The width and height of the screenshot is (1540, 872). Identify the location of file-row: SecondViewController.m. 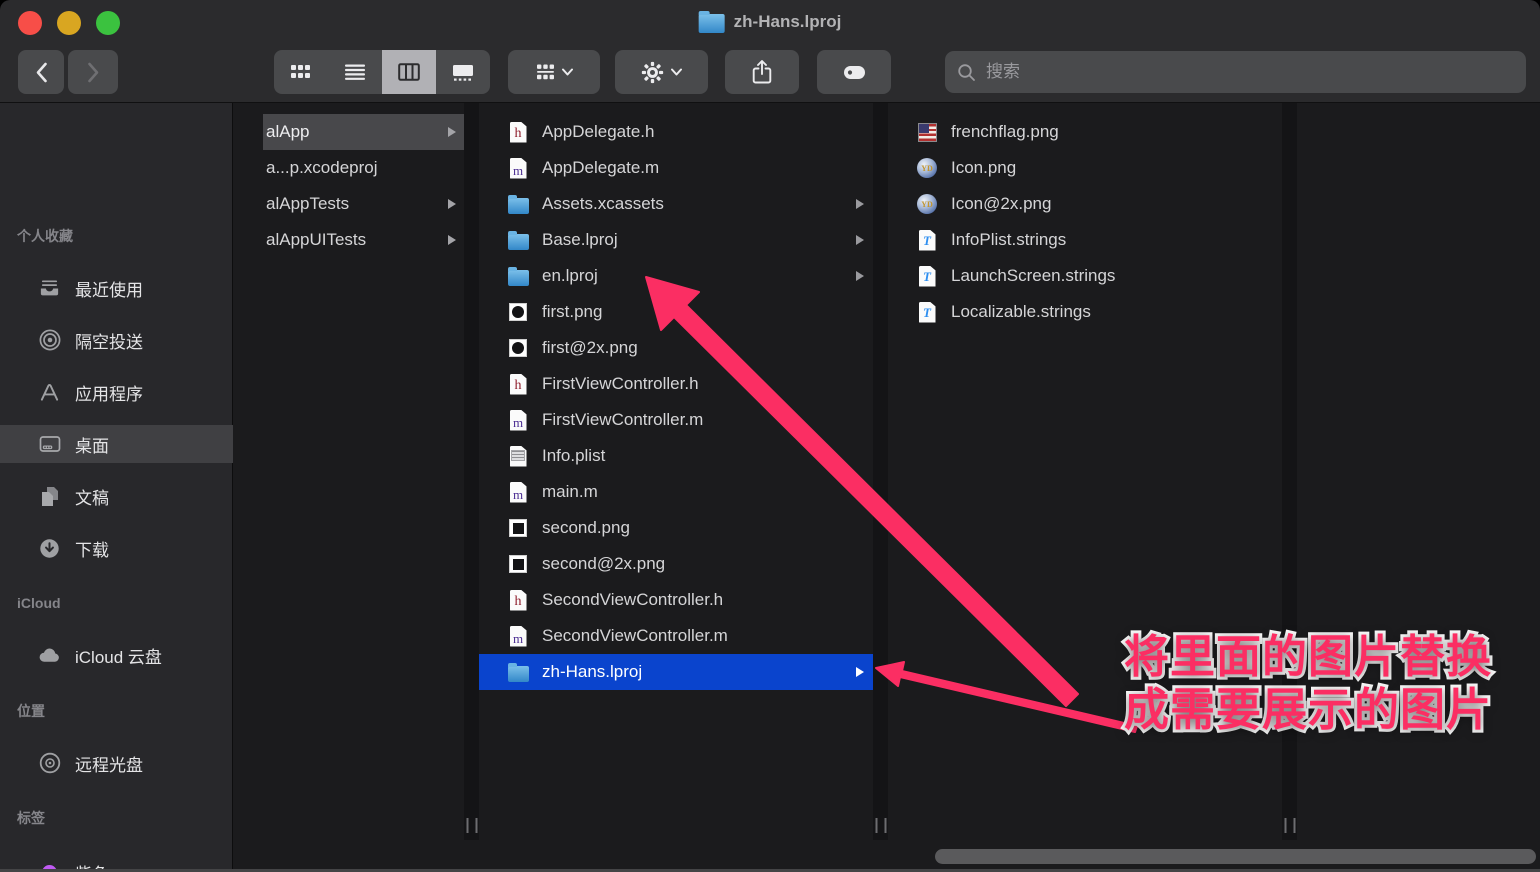
(676, 636).